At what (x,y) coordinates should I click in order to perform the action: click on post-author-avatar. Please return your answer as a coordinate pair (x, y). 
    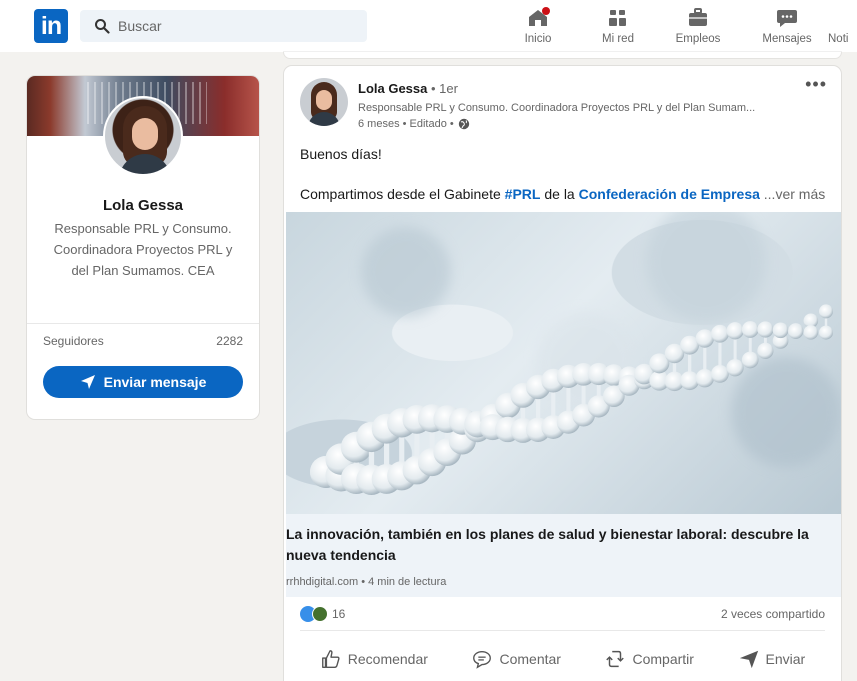
    Looking at the image, I should click on (324, 102).